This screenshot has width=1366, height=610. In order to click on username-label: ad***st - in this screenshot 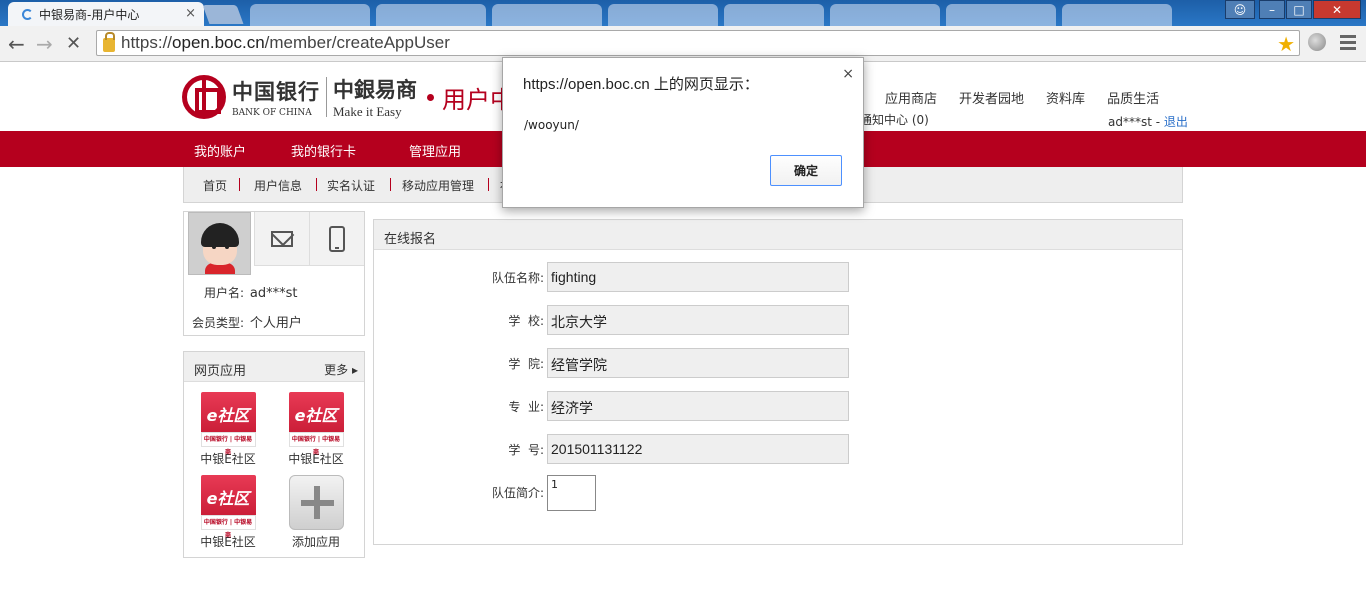, I will do `click(1134, 122)`.